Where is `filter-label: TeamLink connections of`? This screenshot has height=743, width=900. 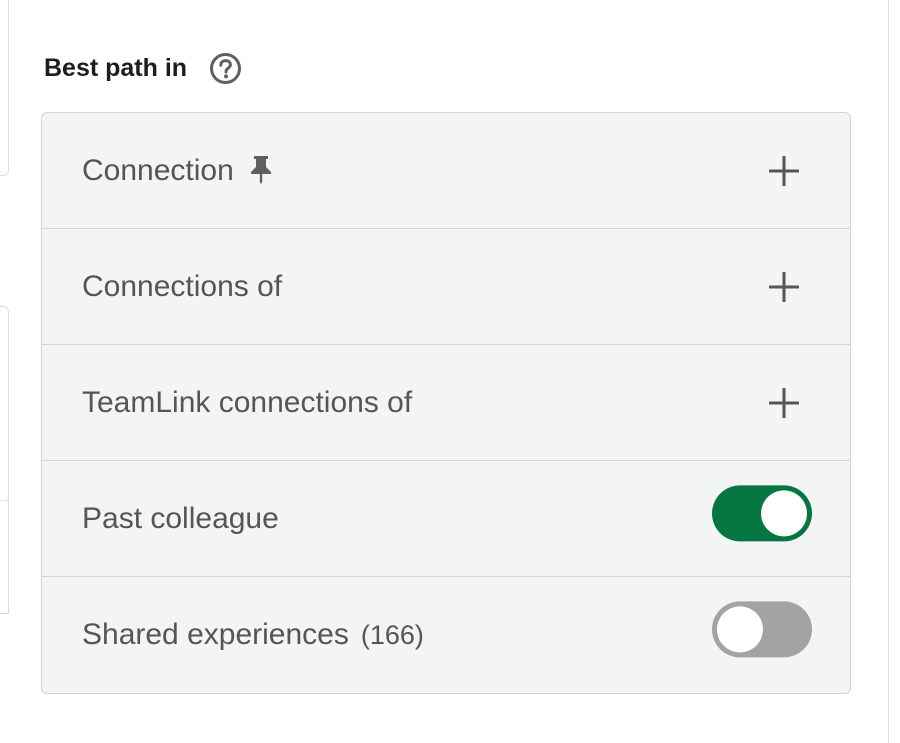 filter-label: TeamLink connections of is located at coordinates (247, 402).